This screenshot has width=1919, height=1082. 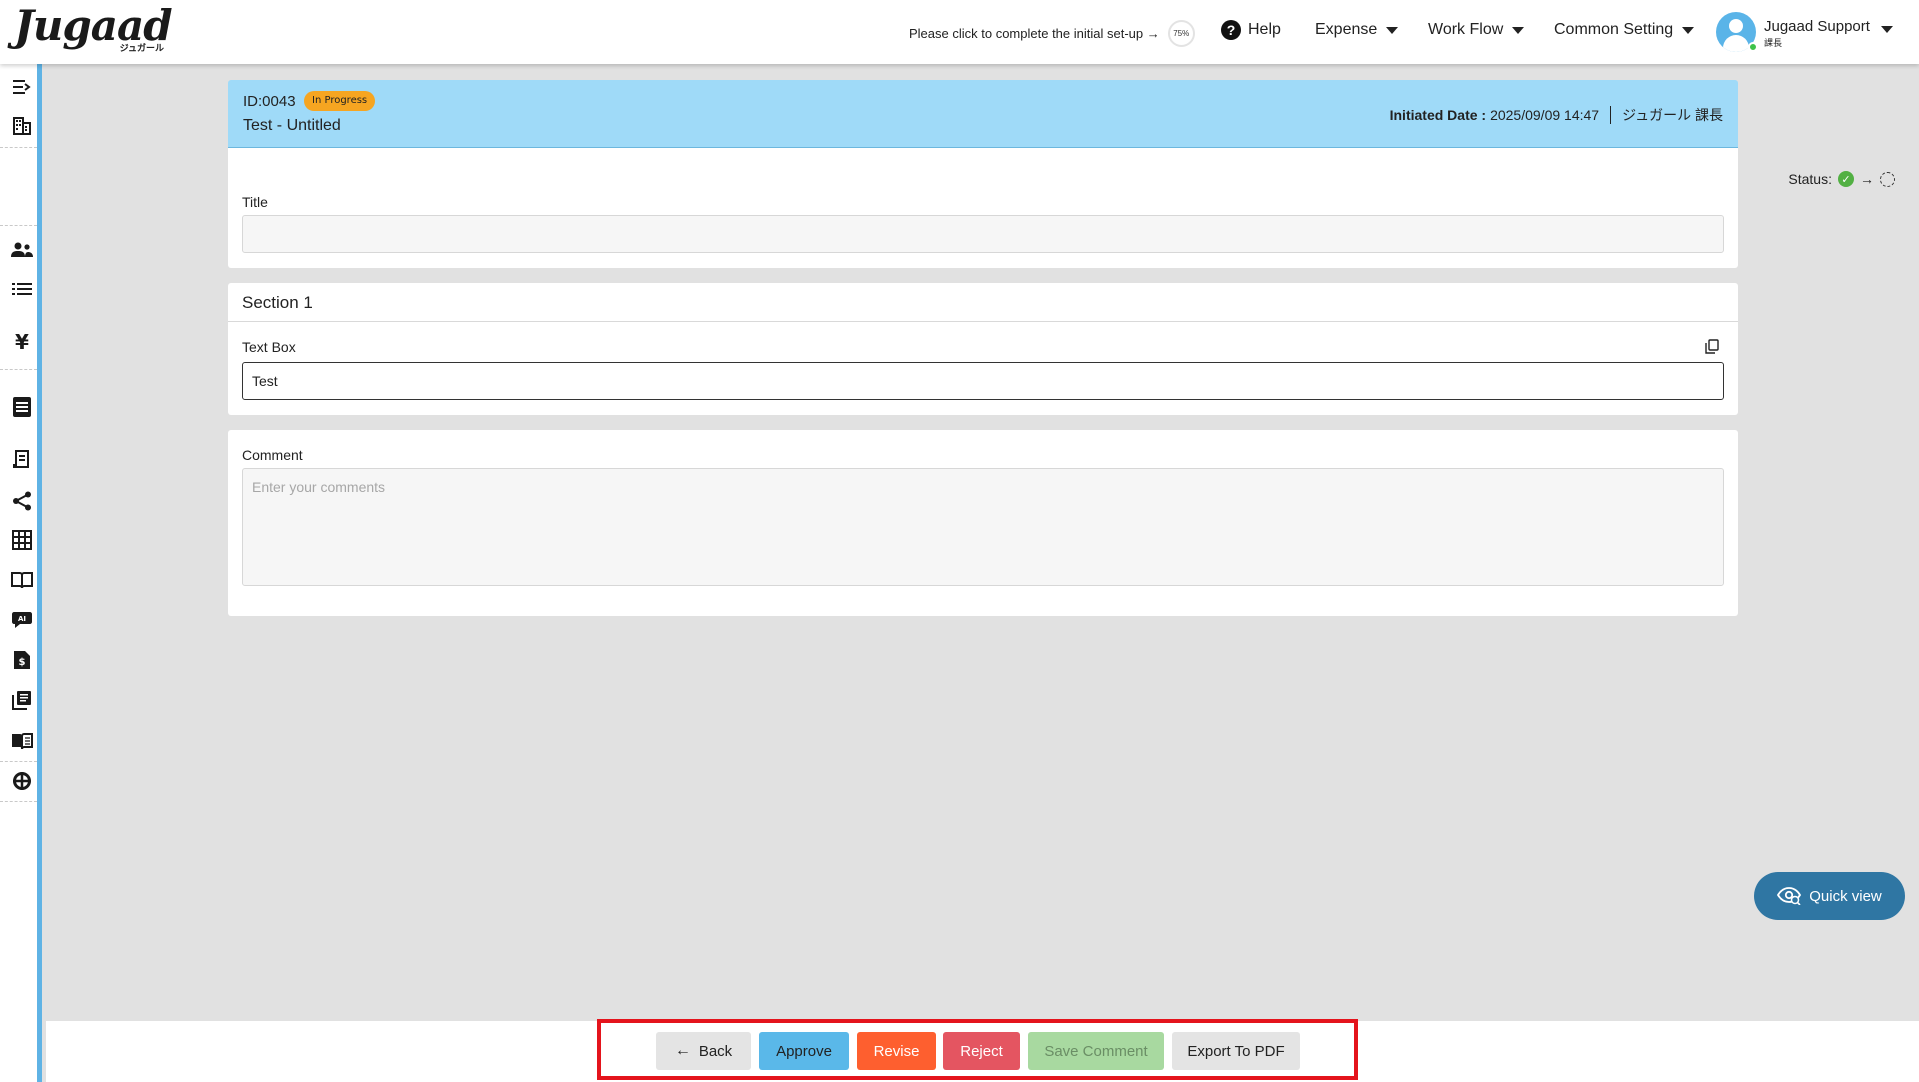 I want to click on arrow-right-icon: →, so click(x=1867, y=179).